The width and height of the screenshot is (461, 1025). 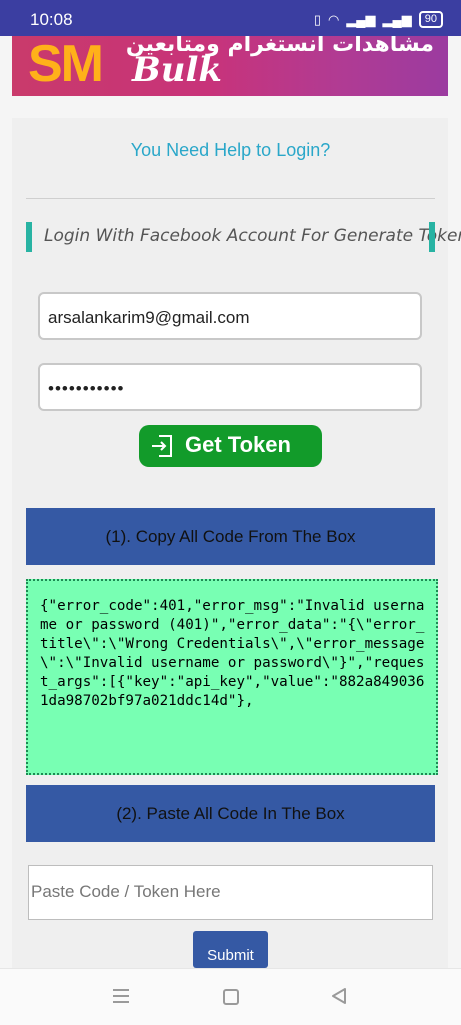 What do you see at coordinates (279, 46) in the screenshot?
I see `banner-arabic-text: مشاهدات انستغرام ومتابعين` at bounding box center [279, 46].